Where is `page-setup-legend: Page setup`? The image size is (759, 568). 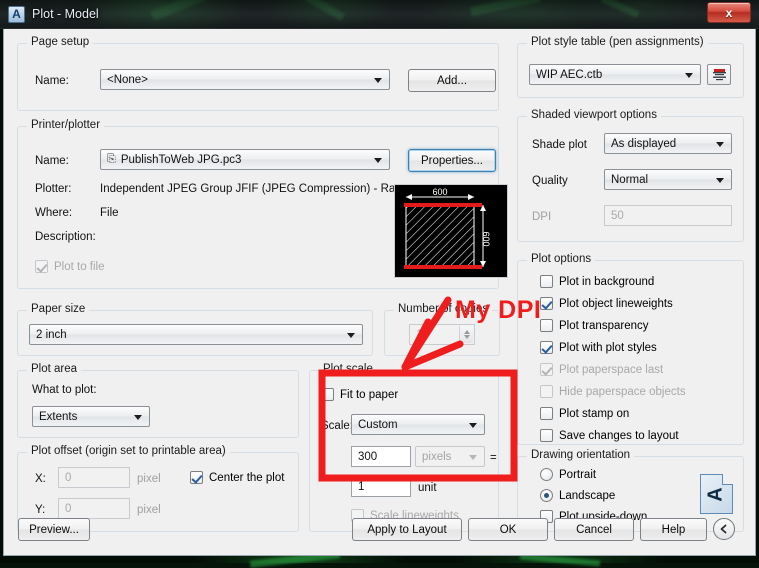 page-setup-legend: Page setup is located at coordinates (60, 42).